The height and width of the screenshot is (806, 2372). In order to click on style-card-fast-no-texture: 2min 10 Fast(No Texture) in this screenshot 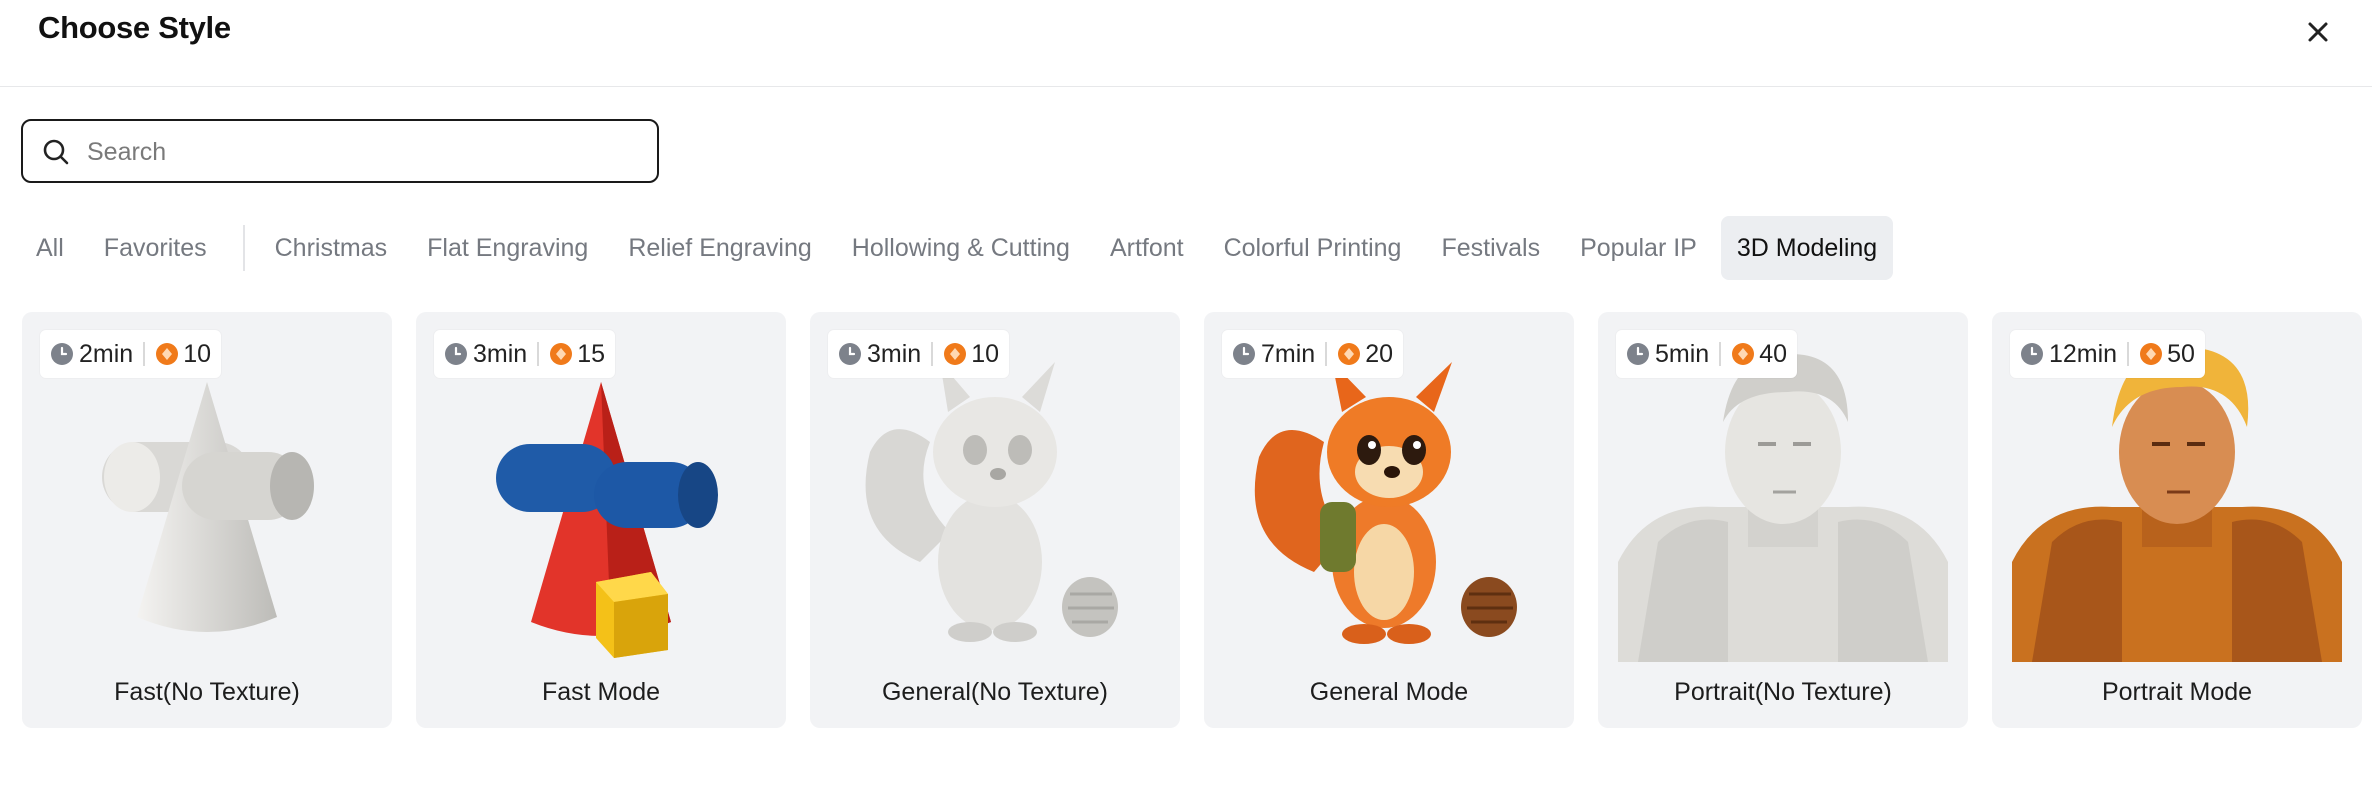, I will do `click(207, 520)`.